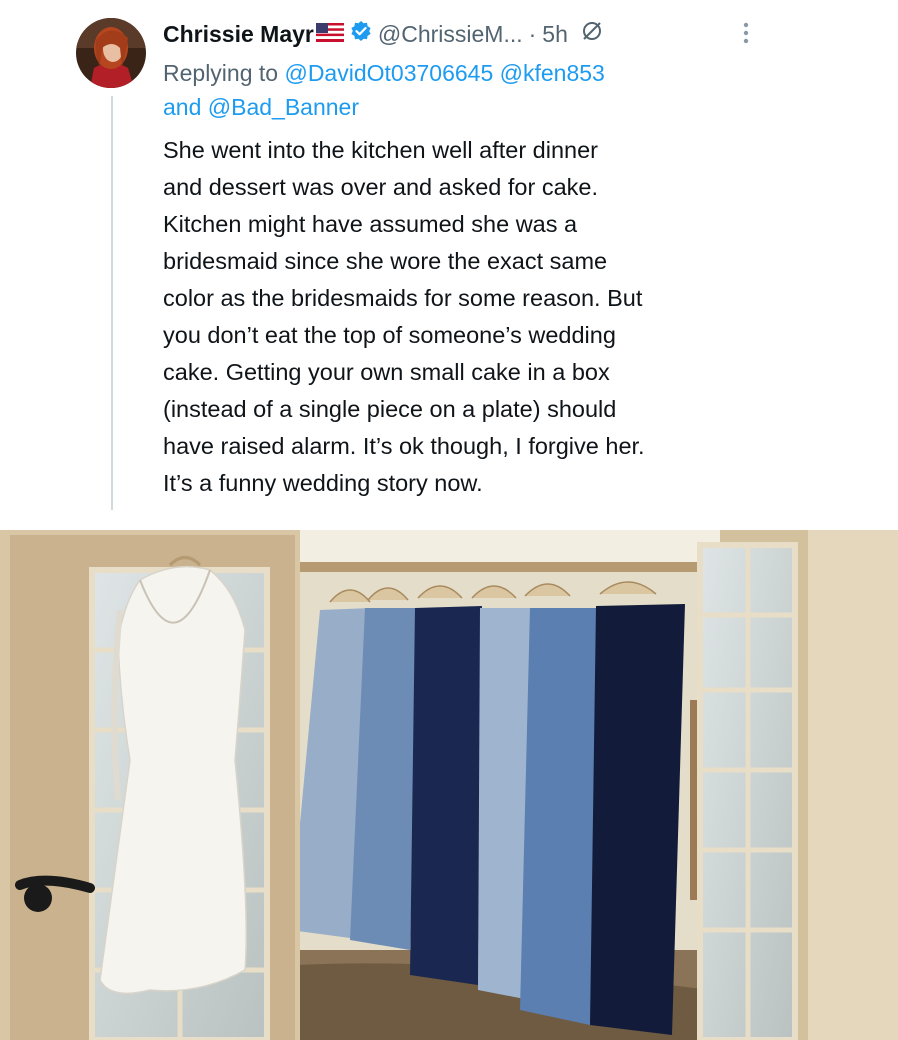 Image resolution: width=898 pixels, height=1040 pixels. What do you see at coordinates (182, 107) in the screenshot?
I see `mention-conjunction: and` at bounding box center [182, 107].